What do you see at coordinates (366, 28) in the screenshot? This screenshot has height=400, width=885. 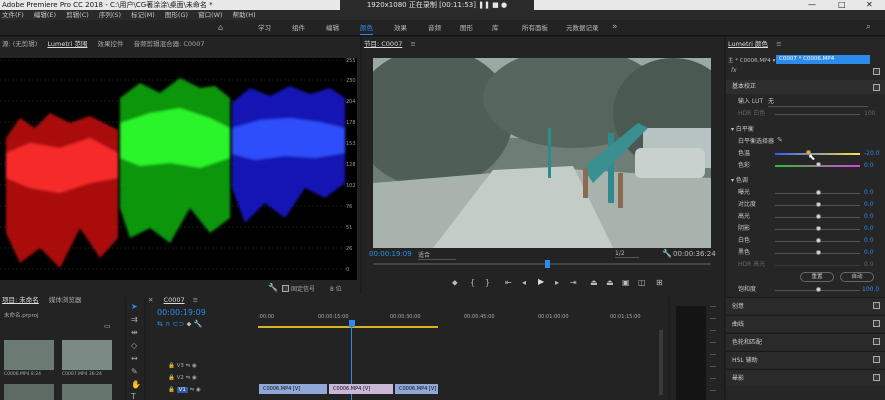 I see `ws-tab-color: 颜色` at bounding box center [366, 28].